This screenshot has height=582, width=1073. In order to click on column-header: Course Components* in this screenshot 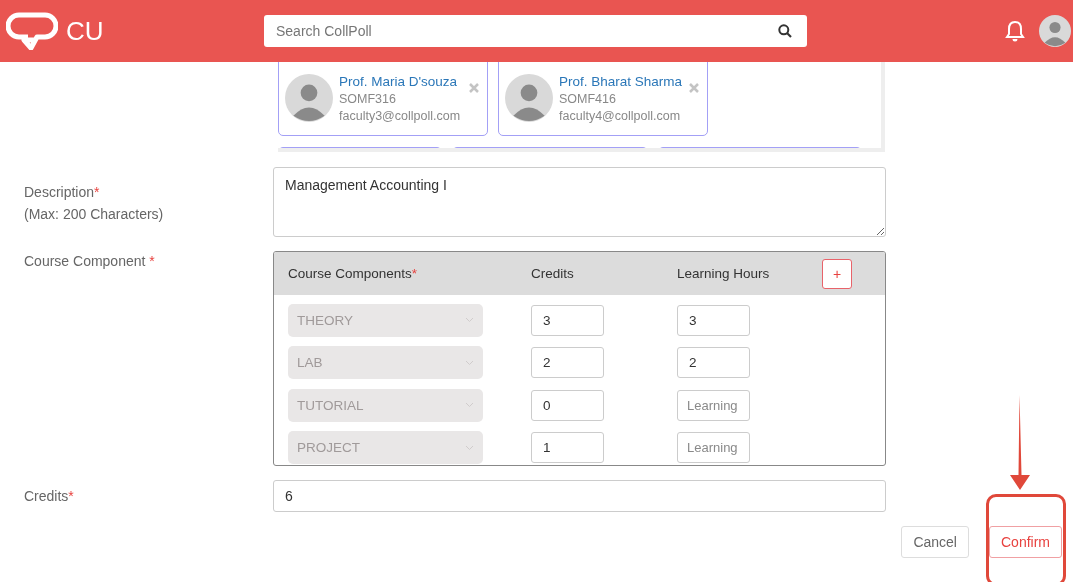, I will do `click(353, 273)`.